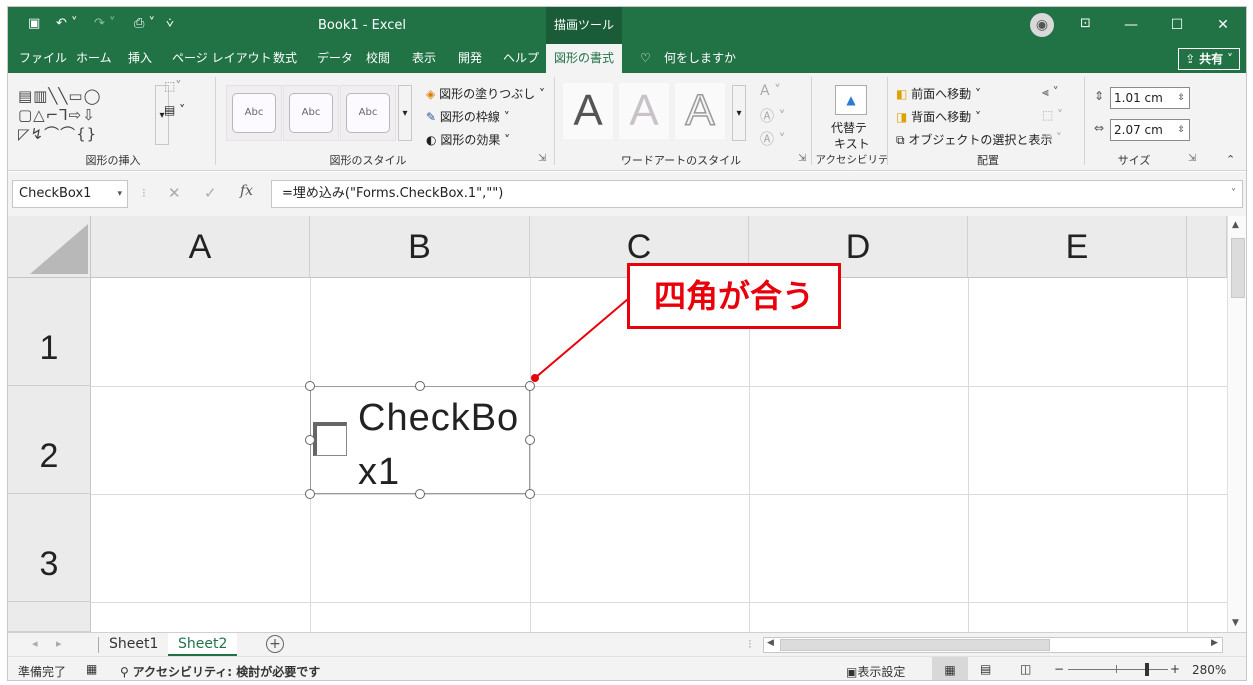 This screenshot has width=1253, height=685. Describe the element at coordinates (852, 672) in the screenshot. I see `display-settings-icon: ▣` at that location.